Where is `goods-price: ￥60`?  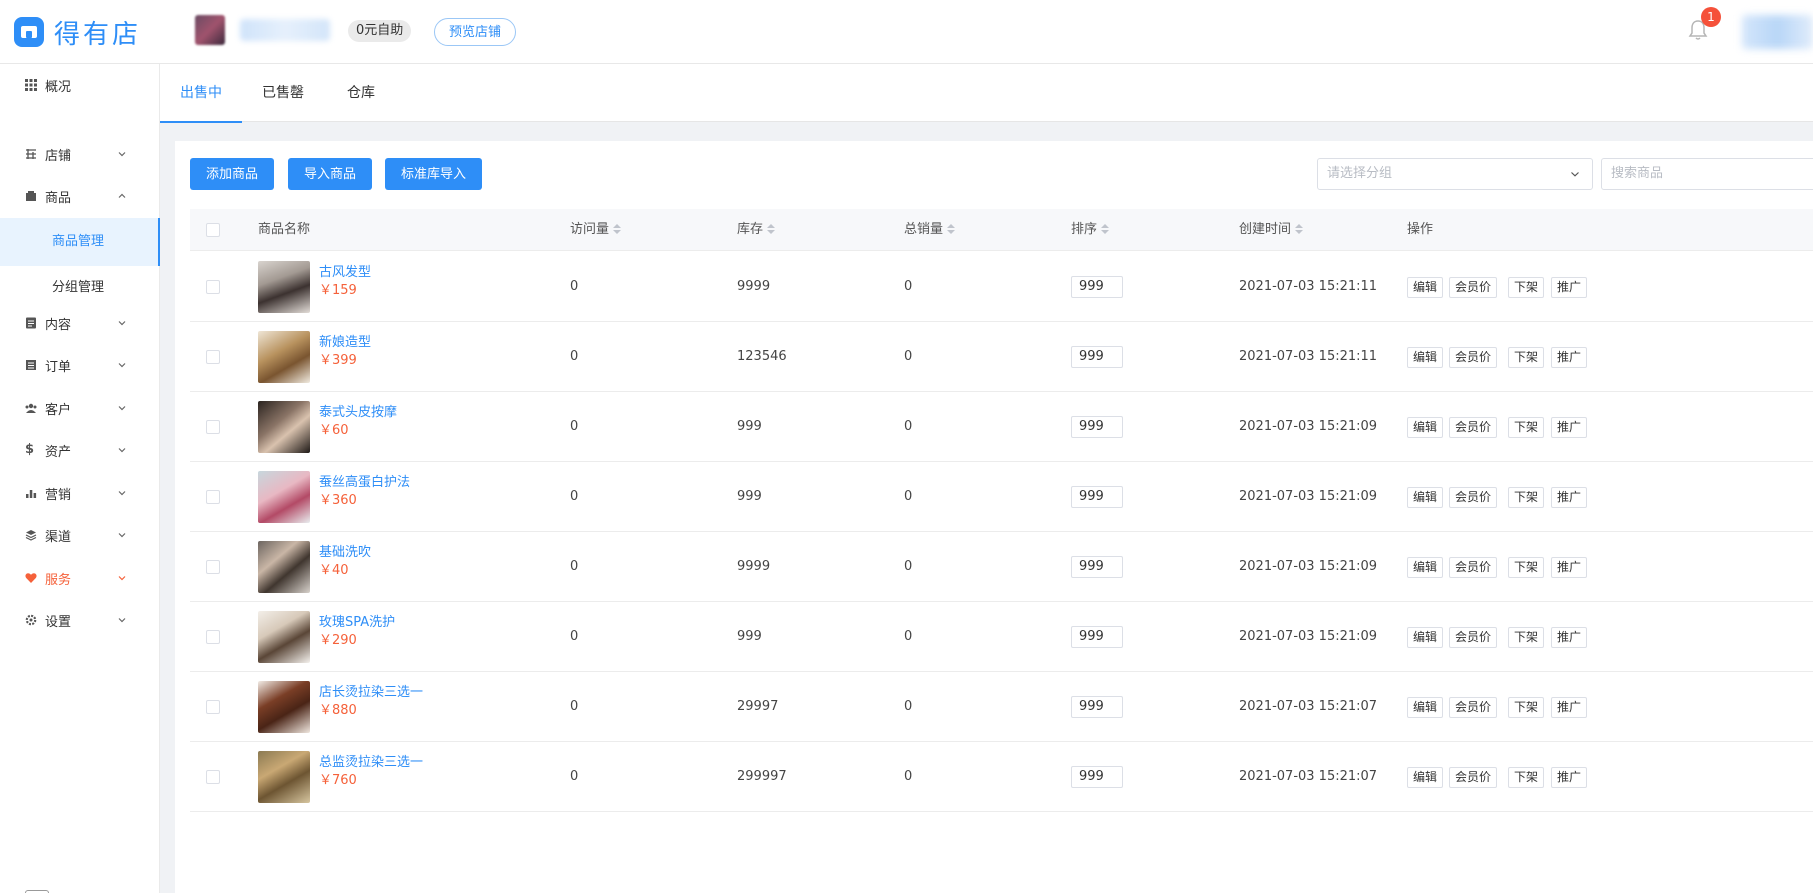 goods-price: ￥60 is located at coordinates (334, 430).